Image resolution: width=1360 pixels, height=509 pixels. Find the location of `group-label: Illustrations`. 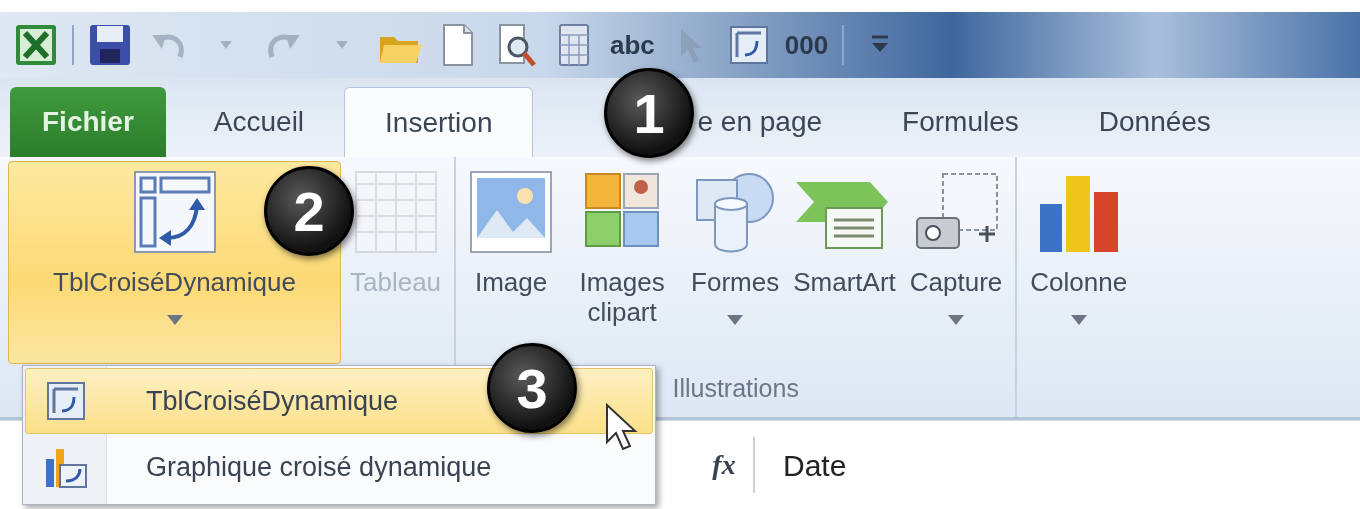

group-label: Illustrations is located at coordinates (735, 387).